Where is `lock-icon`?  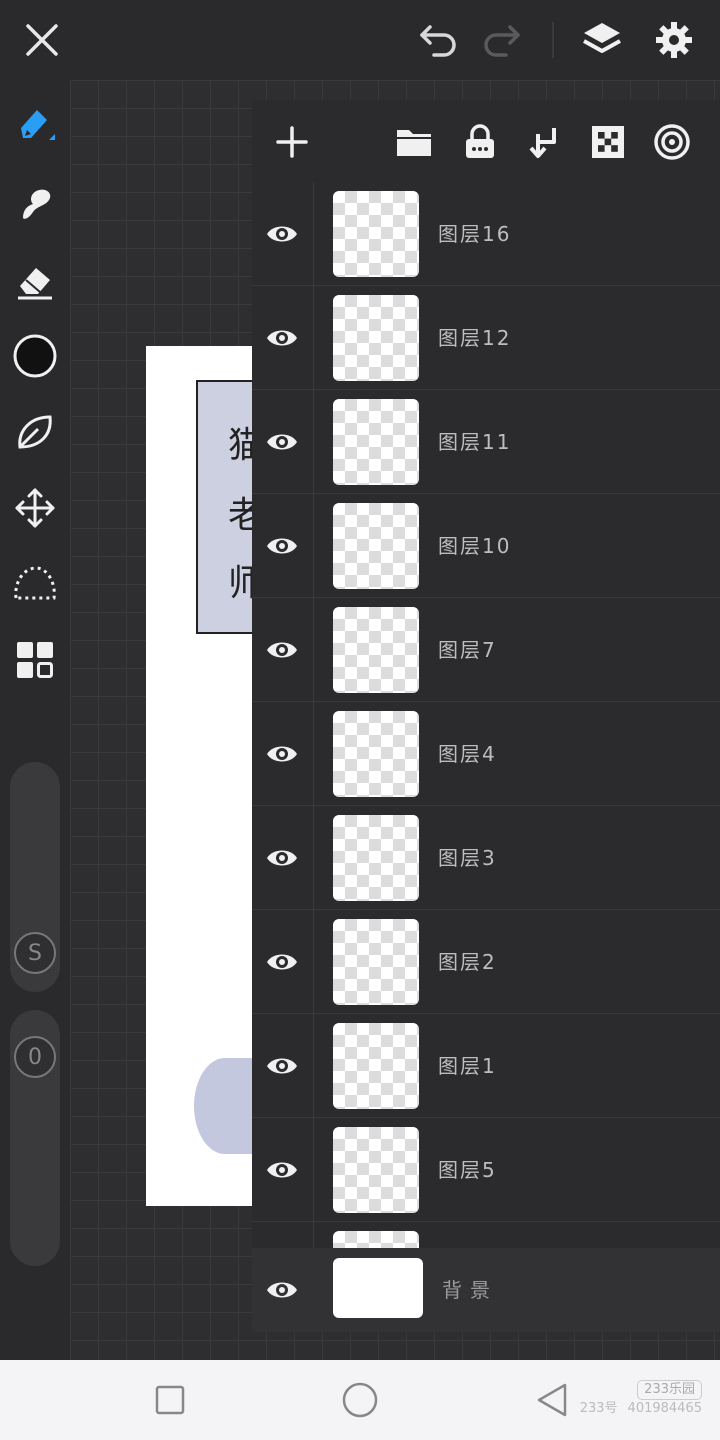 lock-icon is located at coordinates (480, 142).